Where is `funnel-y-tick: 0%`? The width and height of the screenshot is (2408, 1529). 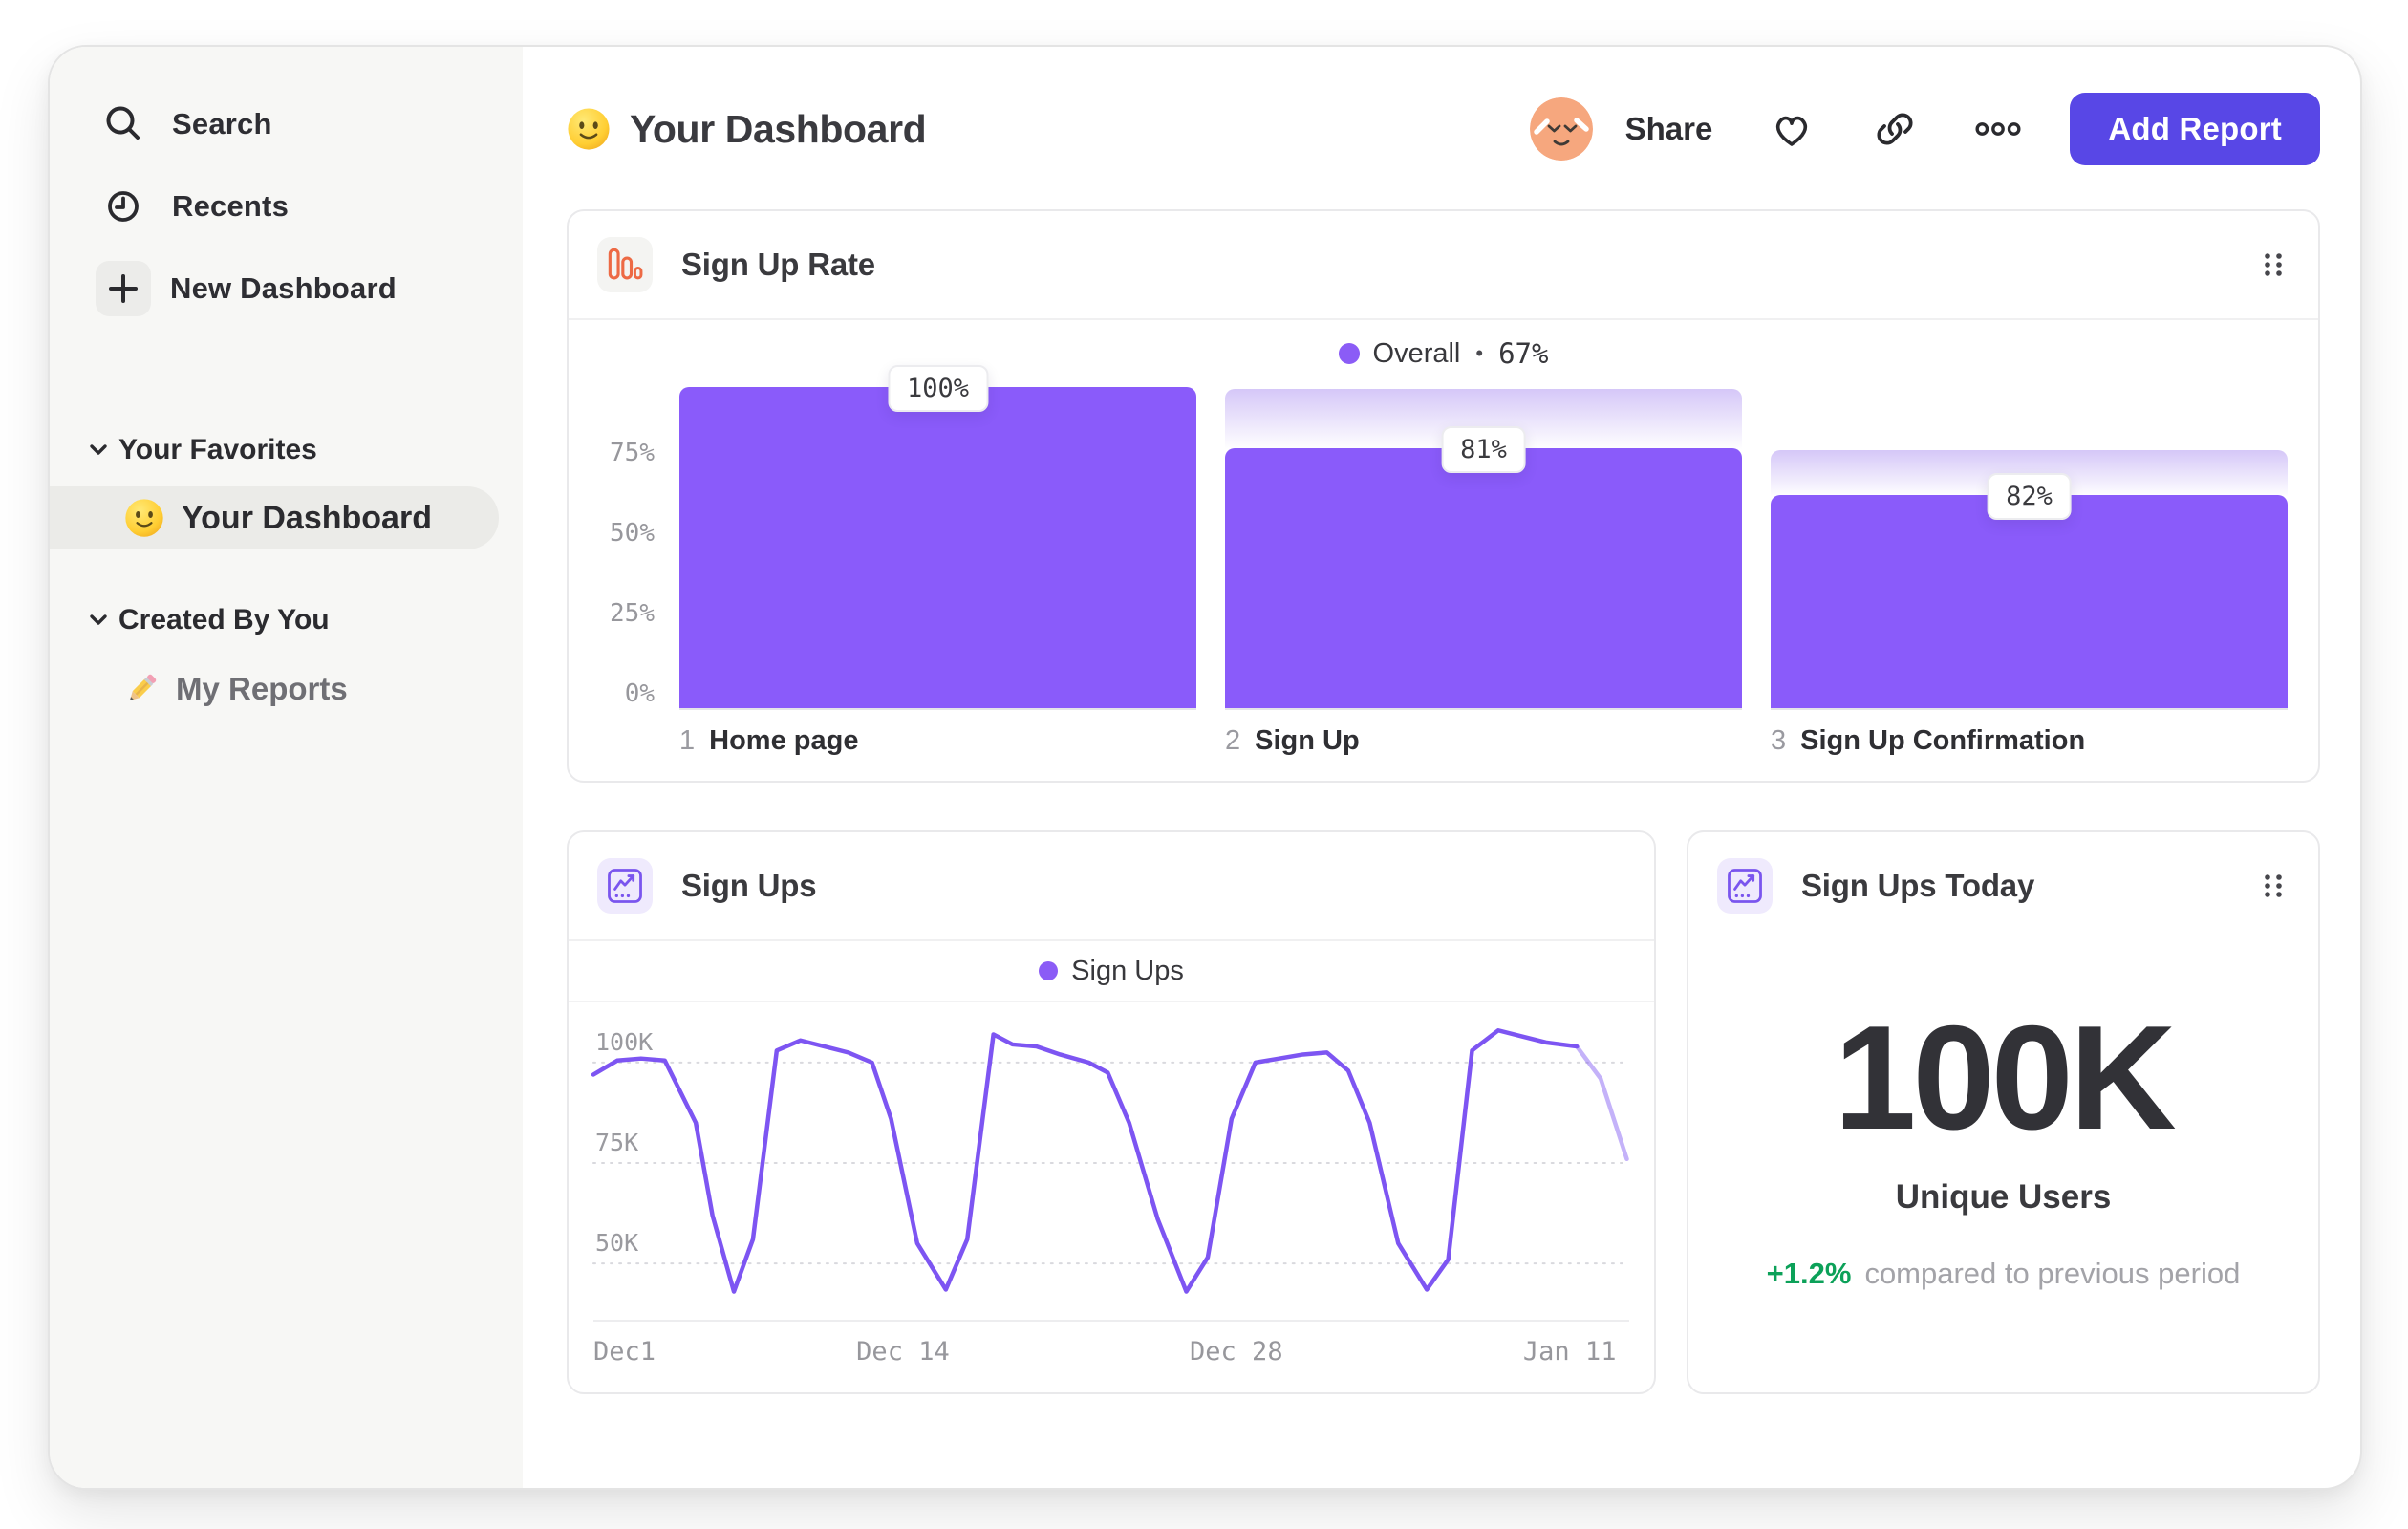
funnel-y-tick: 0% is located at coordinates (640, 693).